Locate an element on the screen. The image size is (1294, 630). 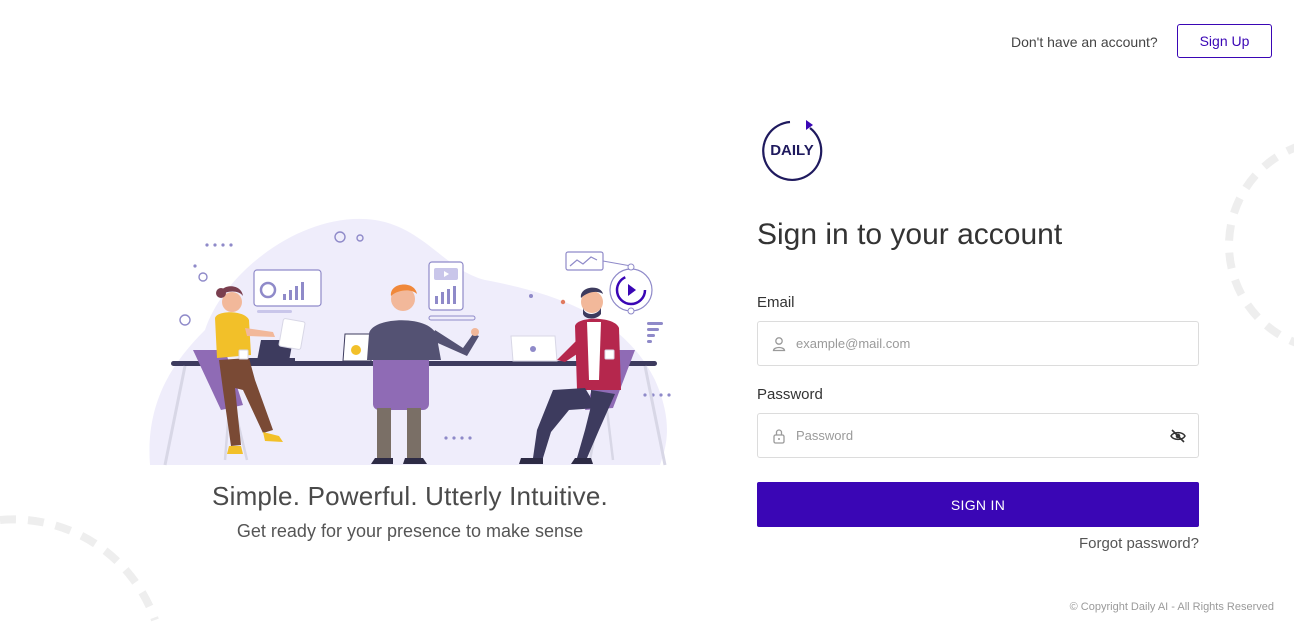
email-input is located at coordinates (976, 343).